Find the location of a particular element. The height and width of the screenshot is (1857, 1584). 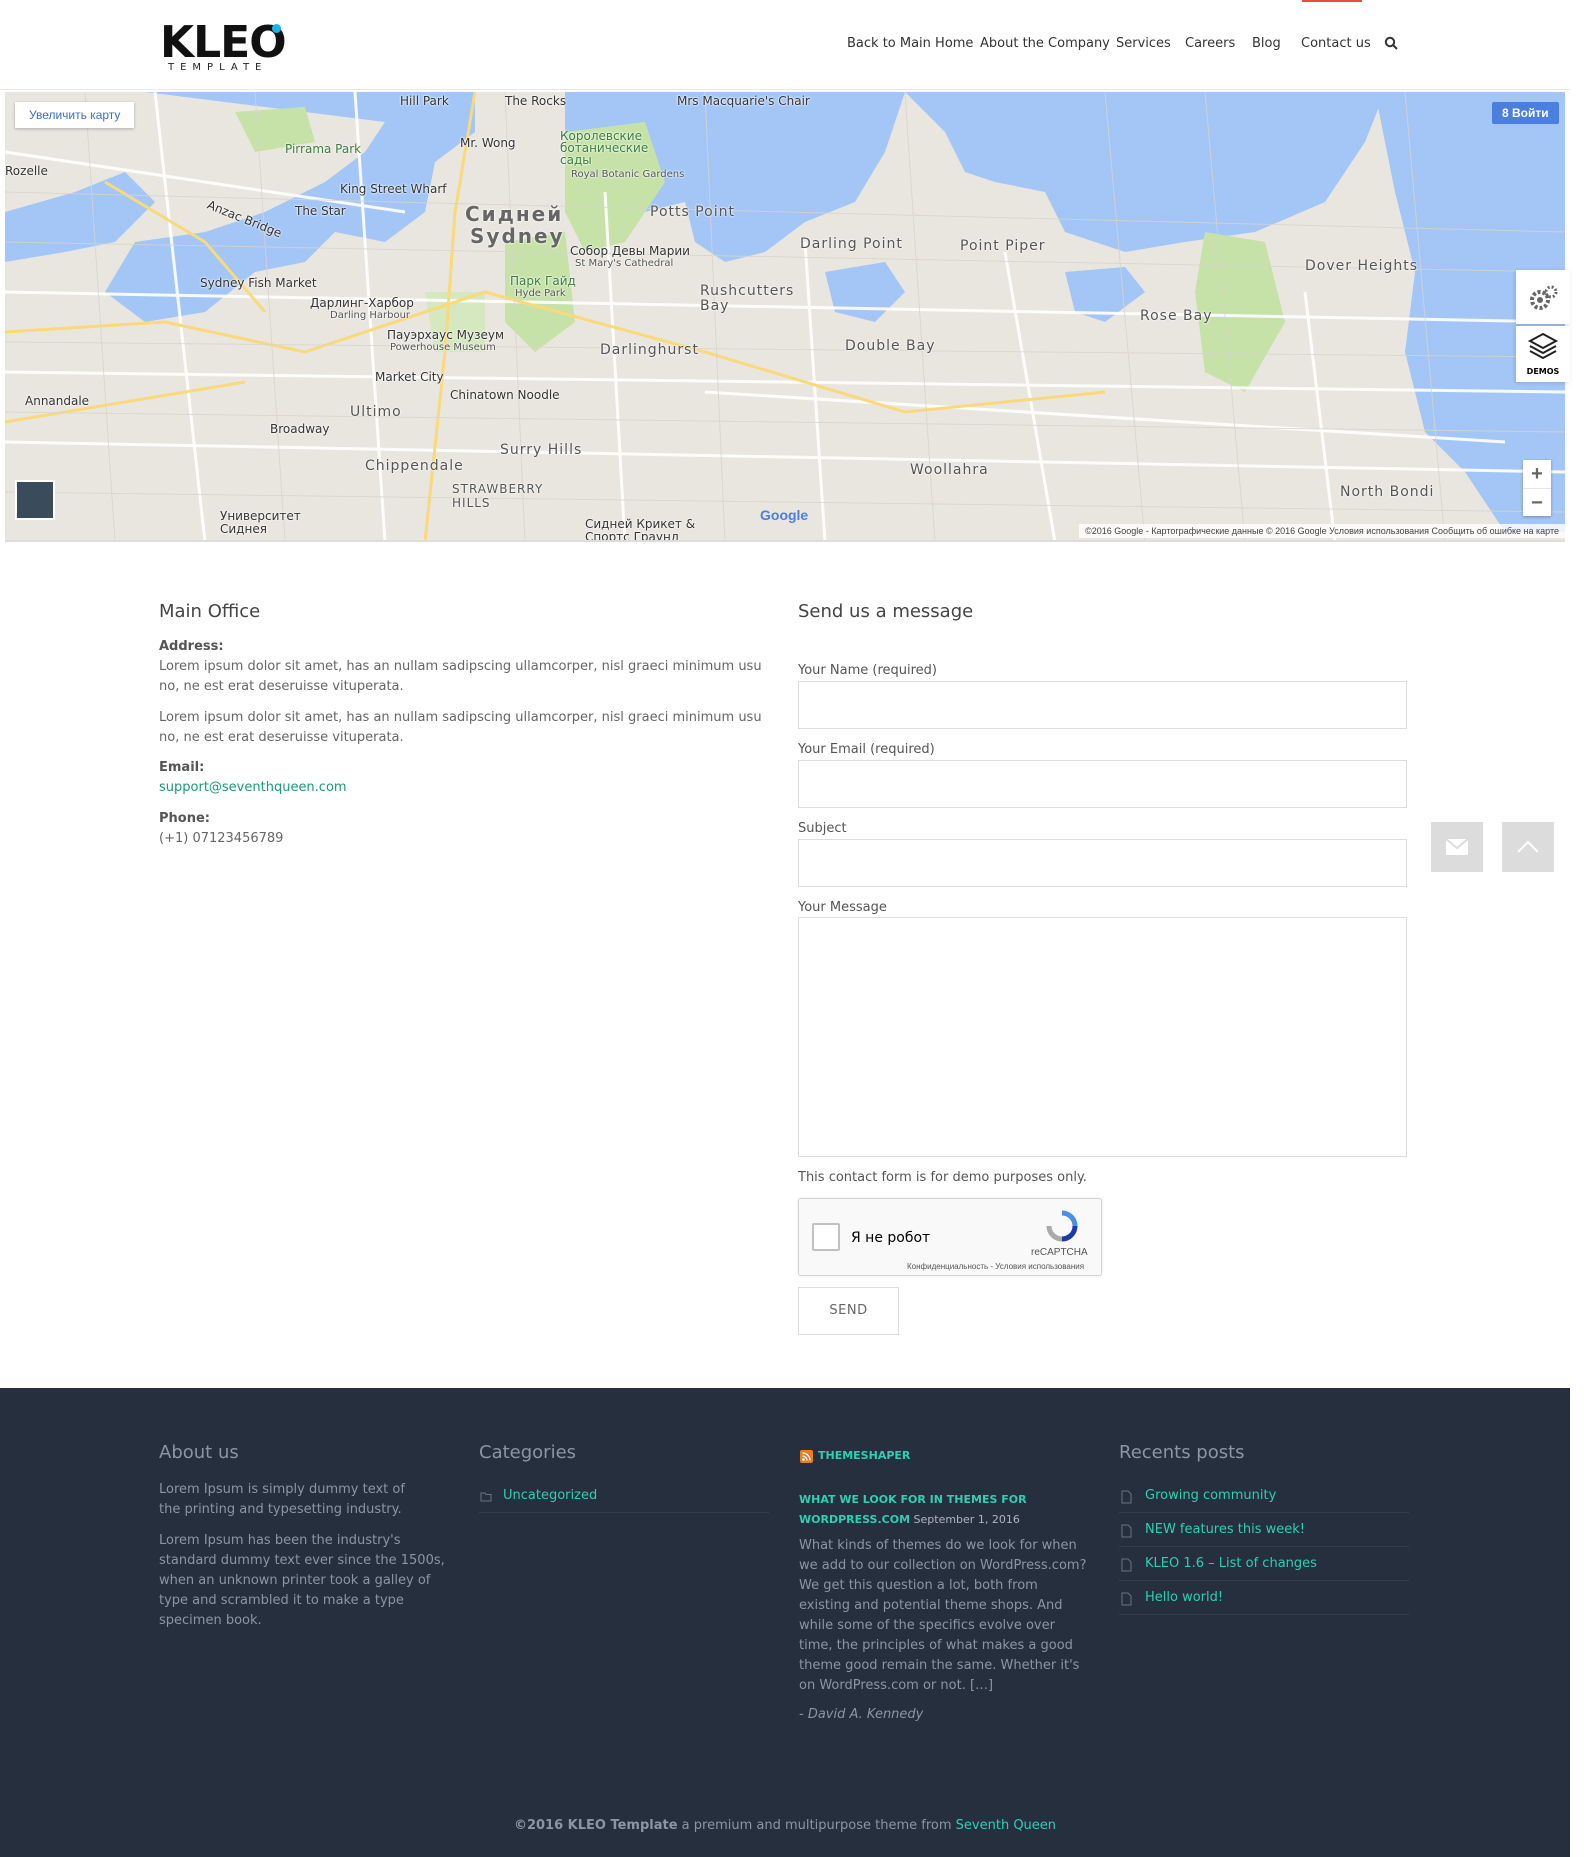

map-zoom-controls: + − is located at coordinates (1537, 488).